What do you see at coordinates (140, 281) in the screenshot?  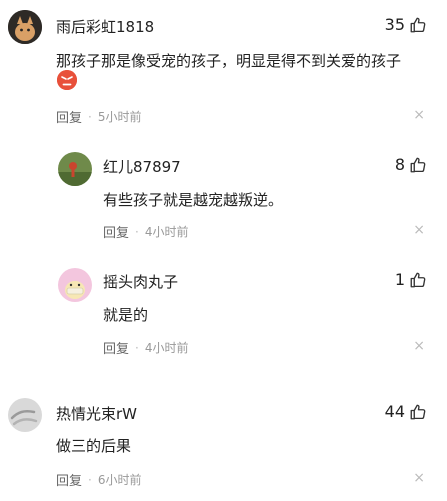 I see `username: 摇头肉丸子` at bounding box center [140, 281].